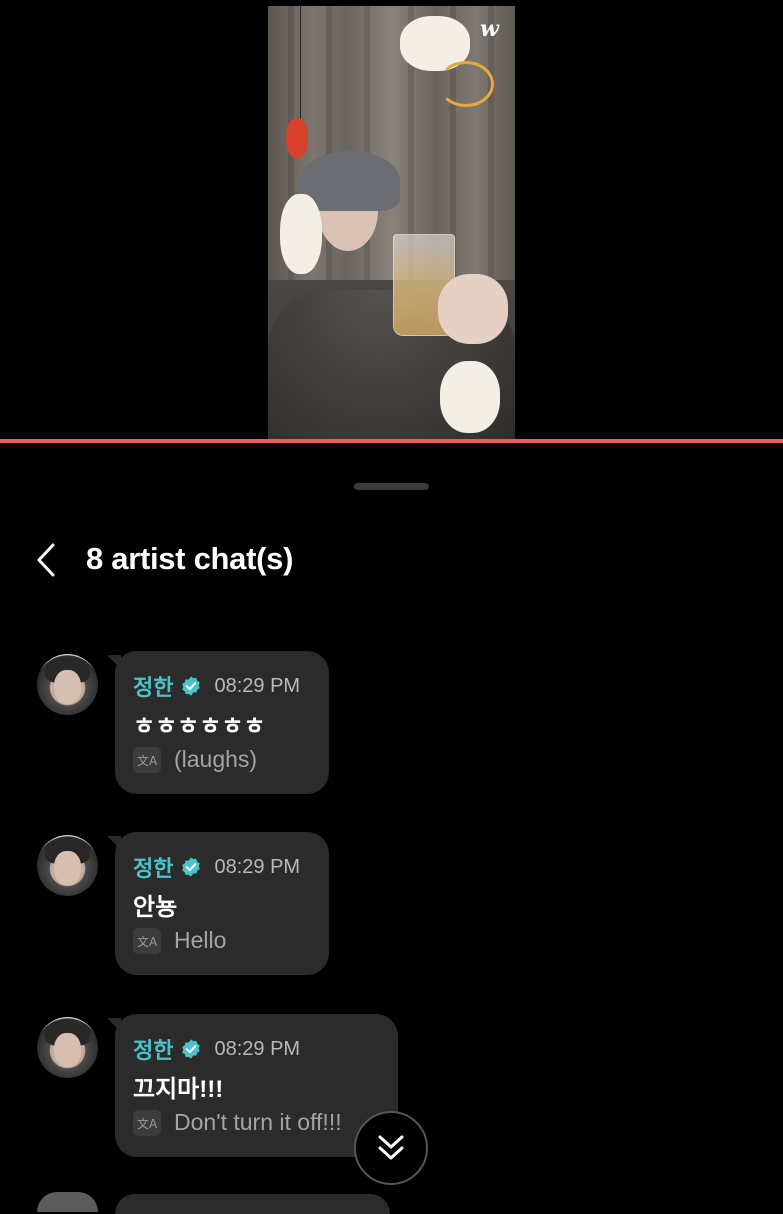 The height and width of the screenshot is (1214, 783). Describe the element at coordinates (297, 138) in the screenshot. I see `fish-sticker-icon` at that location.